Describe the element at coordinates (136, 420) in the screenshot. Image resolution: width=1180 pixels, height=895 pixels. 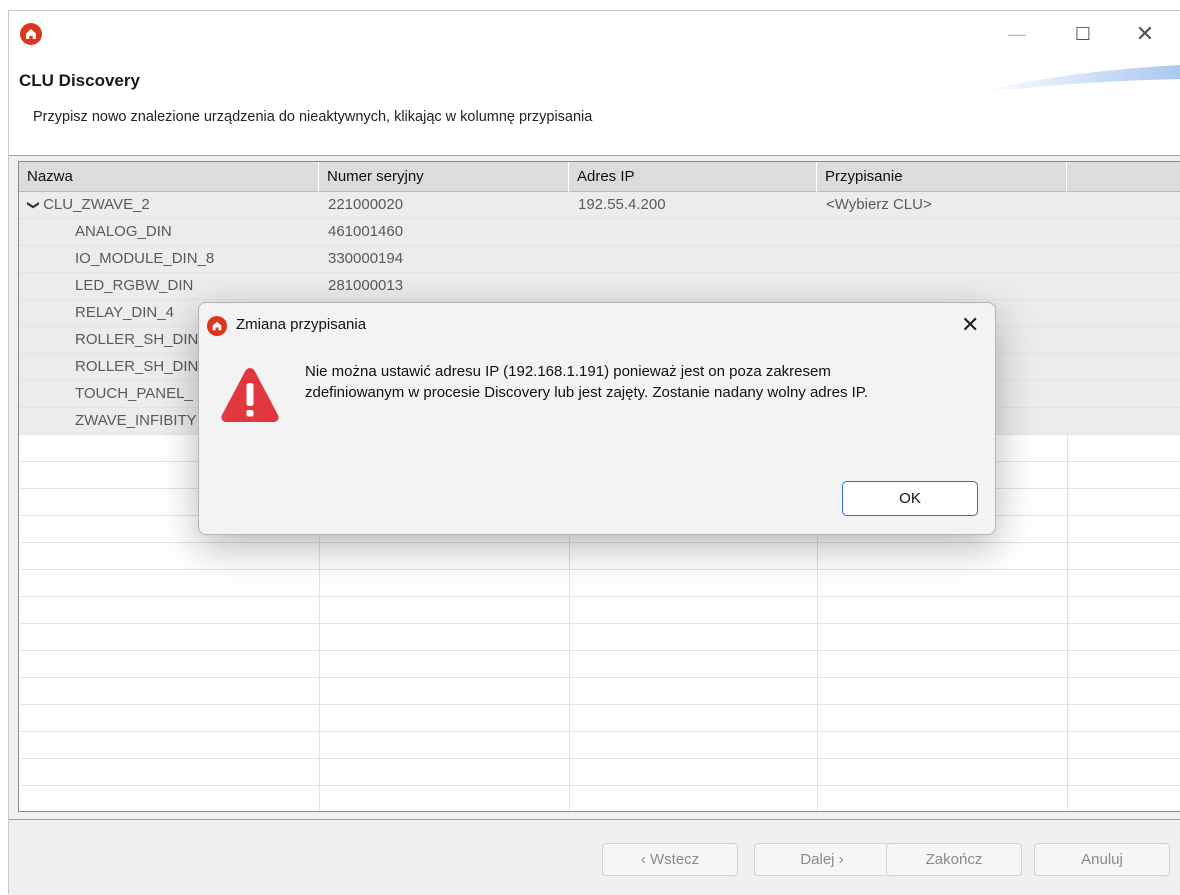
I see `cell-name: ZWAVE_INFIBITY` at that location.